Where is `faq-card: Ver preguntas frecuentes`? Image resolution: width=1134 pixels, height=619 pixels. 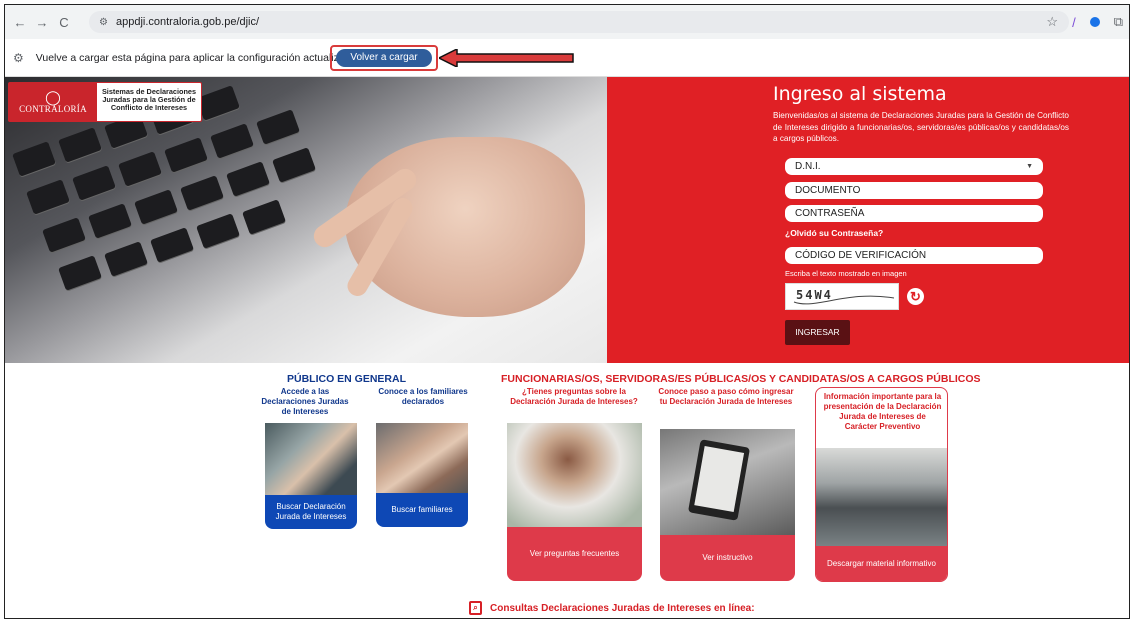 faq-card: Ver preguntas frecuentes is located at coordinates (574, 502).